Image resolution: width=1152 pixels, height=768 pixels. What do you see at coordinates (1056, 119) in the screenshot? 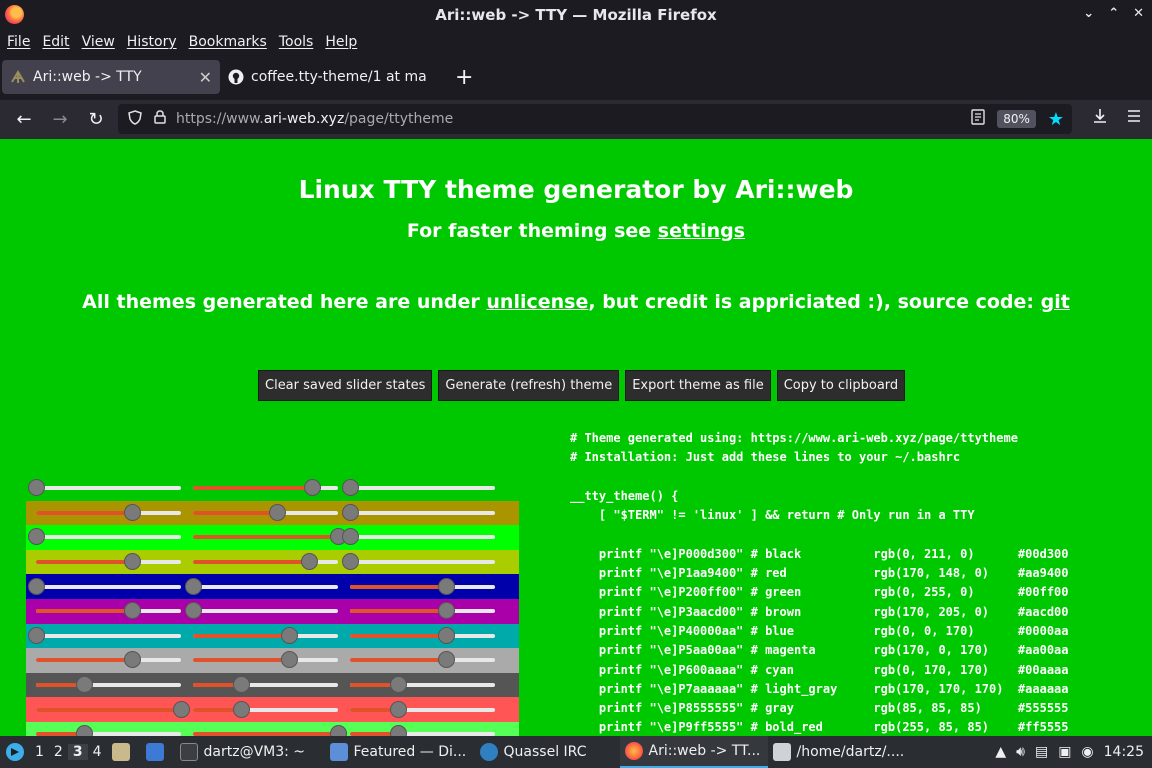
I see `bookmark-star-icon: ★` at bounding box center [1056, 119].